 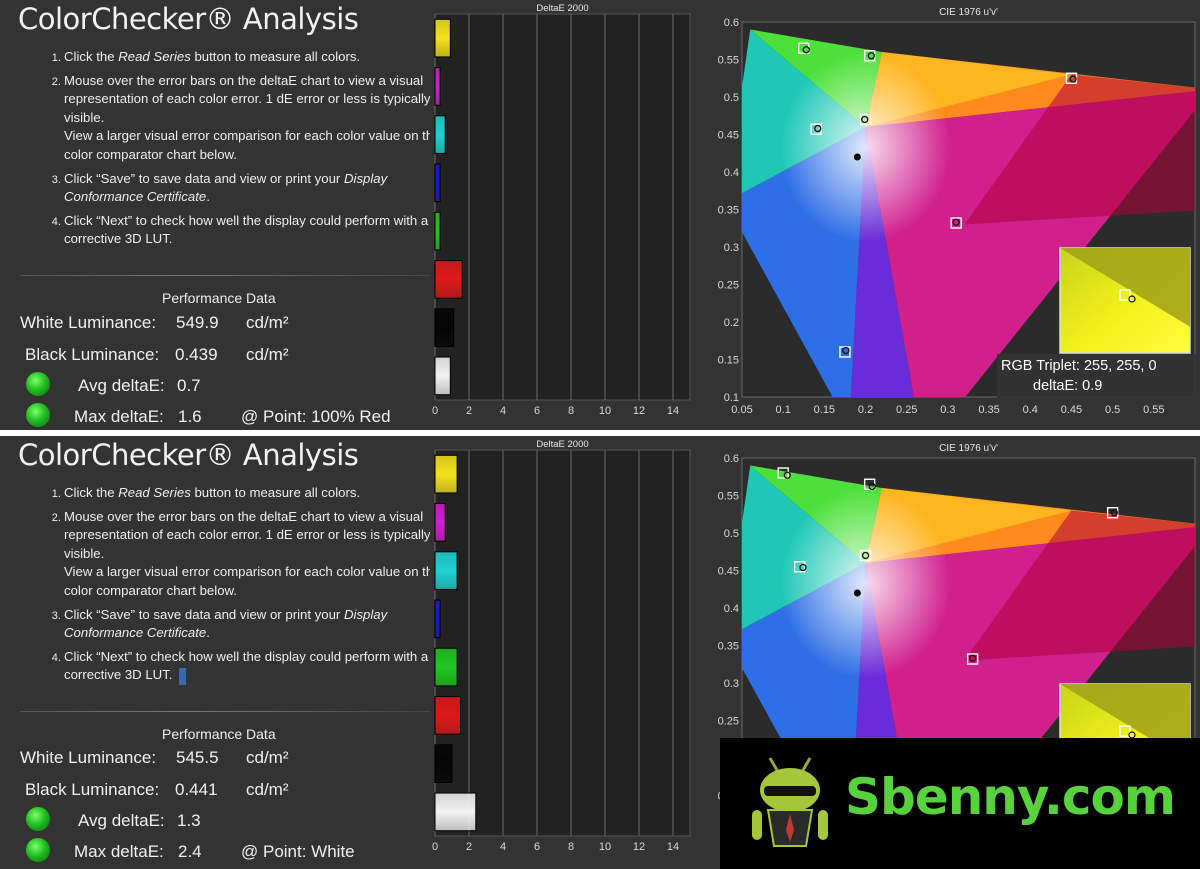 I want to click on bar-yellow, so click(x=442, y=38).